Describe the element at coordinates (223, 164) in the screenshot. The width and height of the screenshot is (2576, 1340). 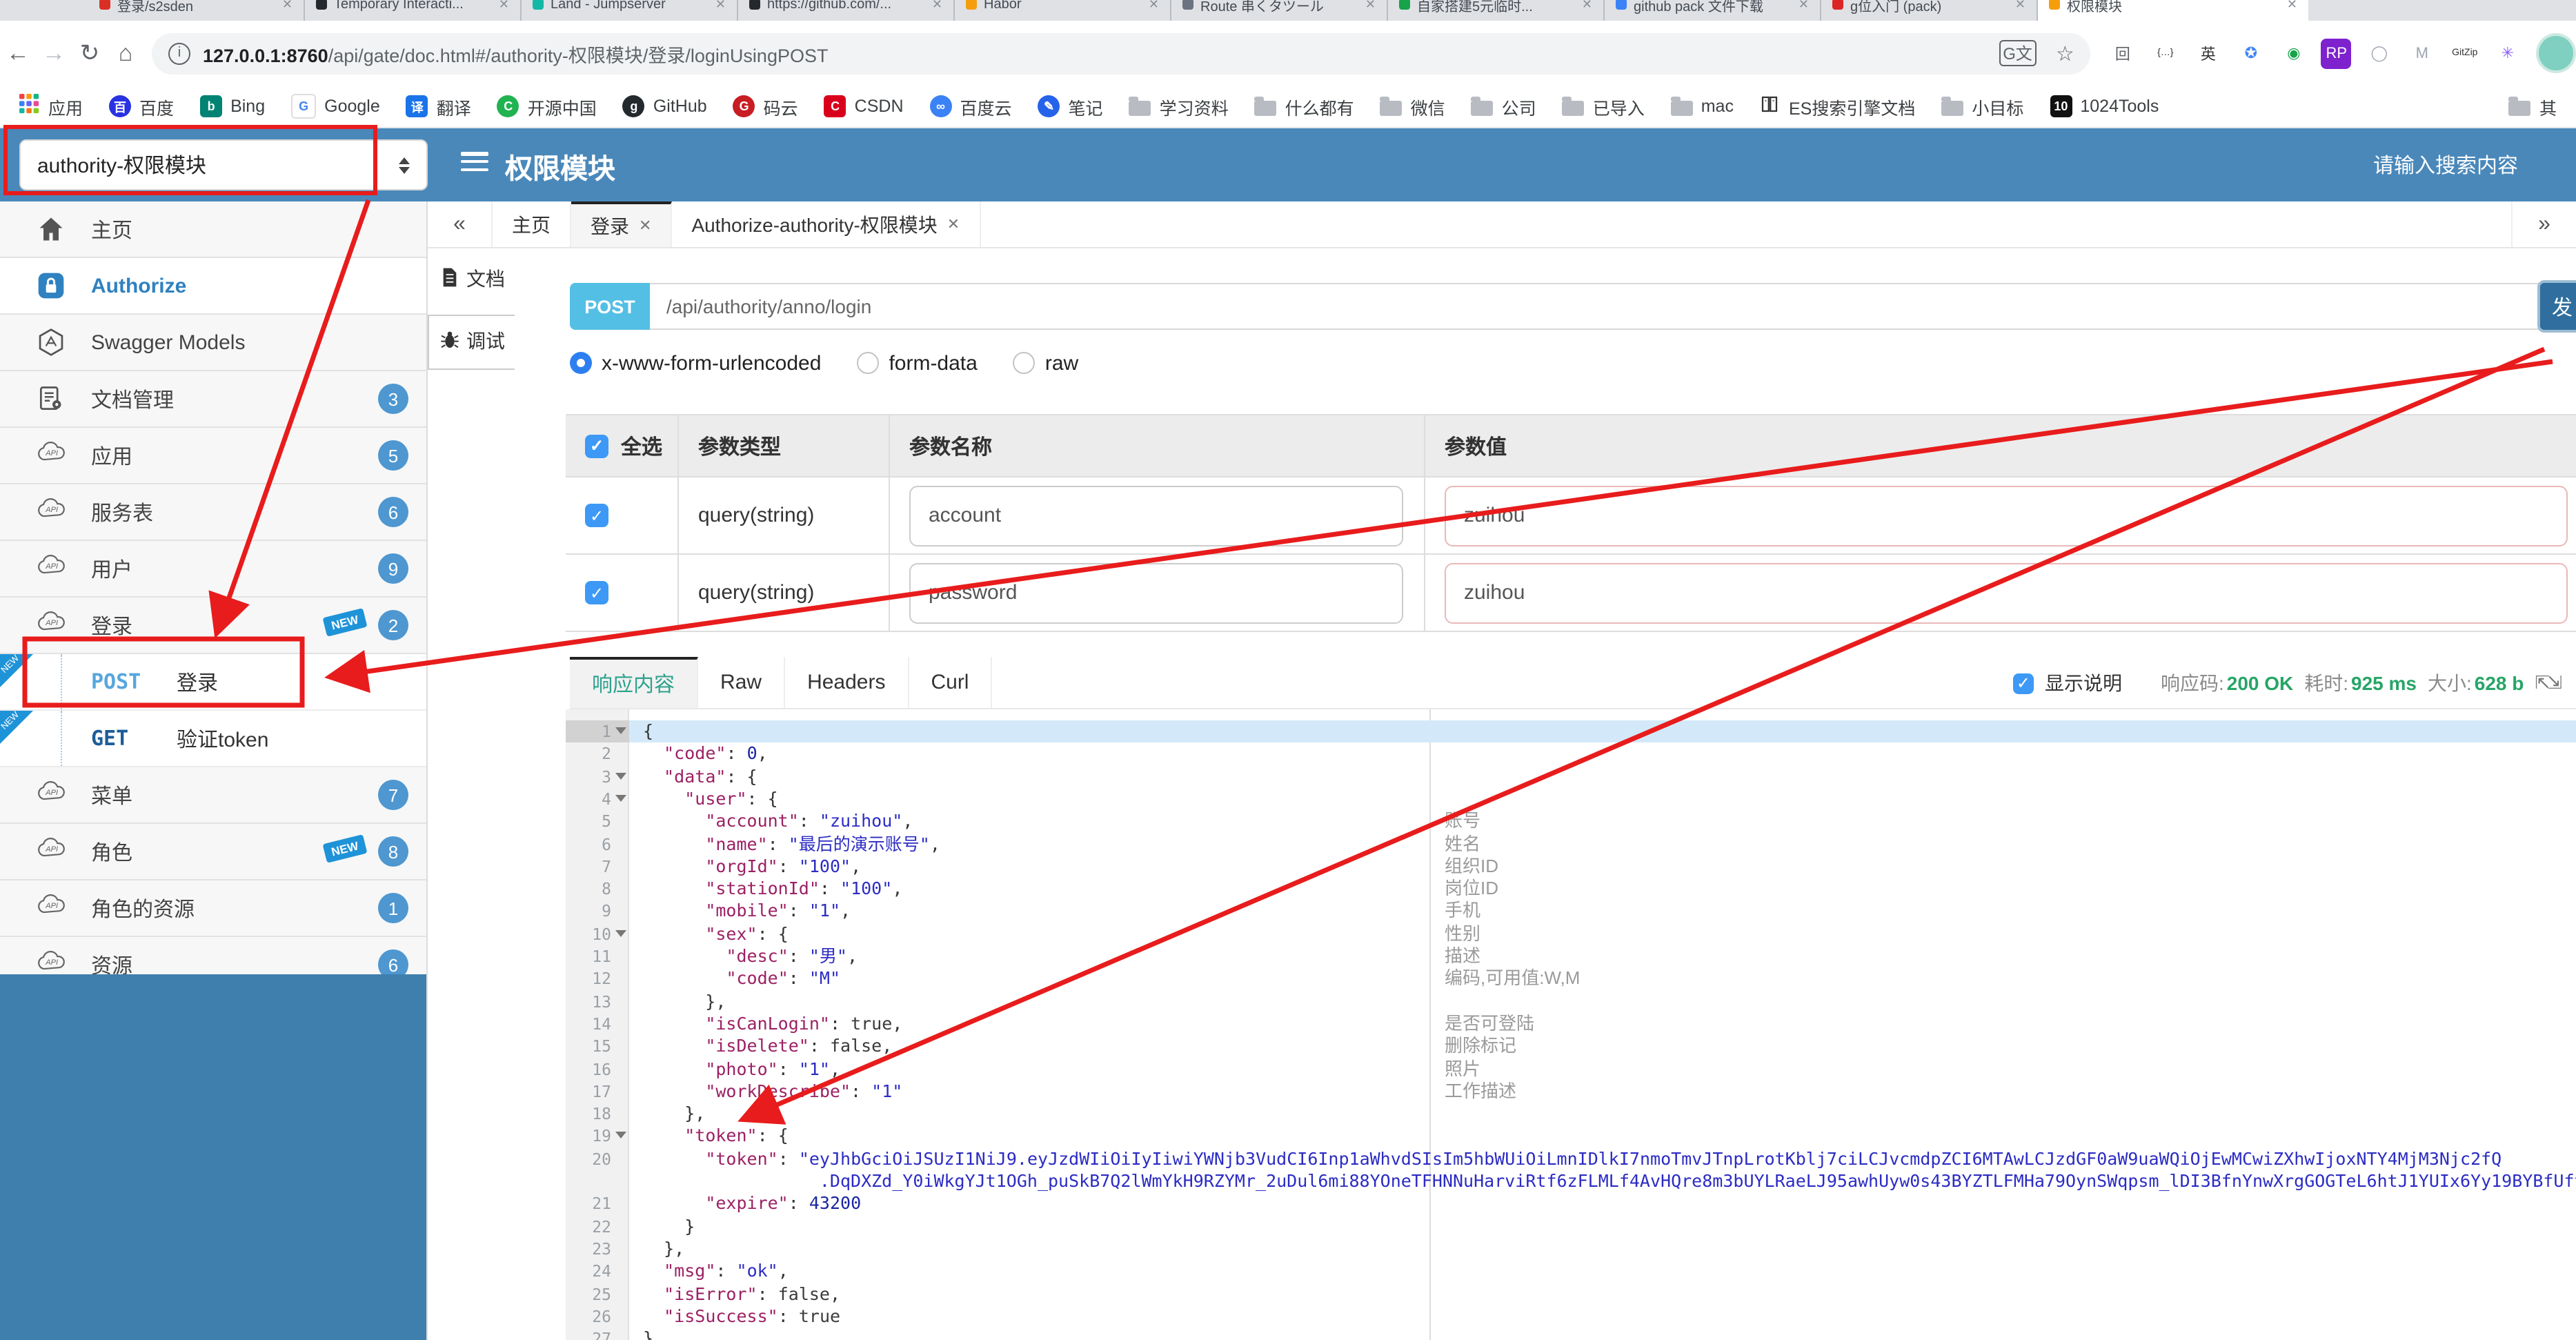
I see `module-select: authority-权限模块` at that location.